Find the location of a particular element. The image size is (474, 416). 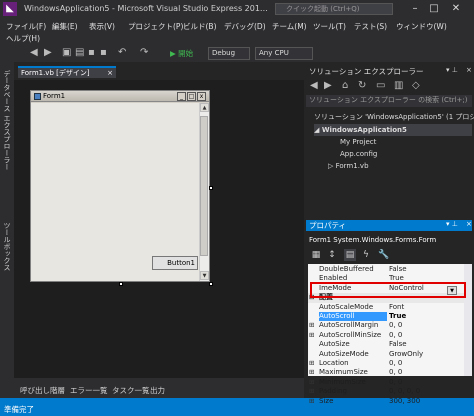

menu-test: テスト(S) is located at coordinates (370, 26).